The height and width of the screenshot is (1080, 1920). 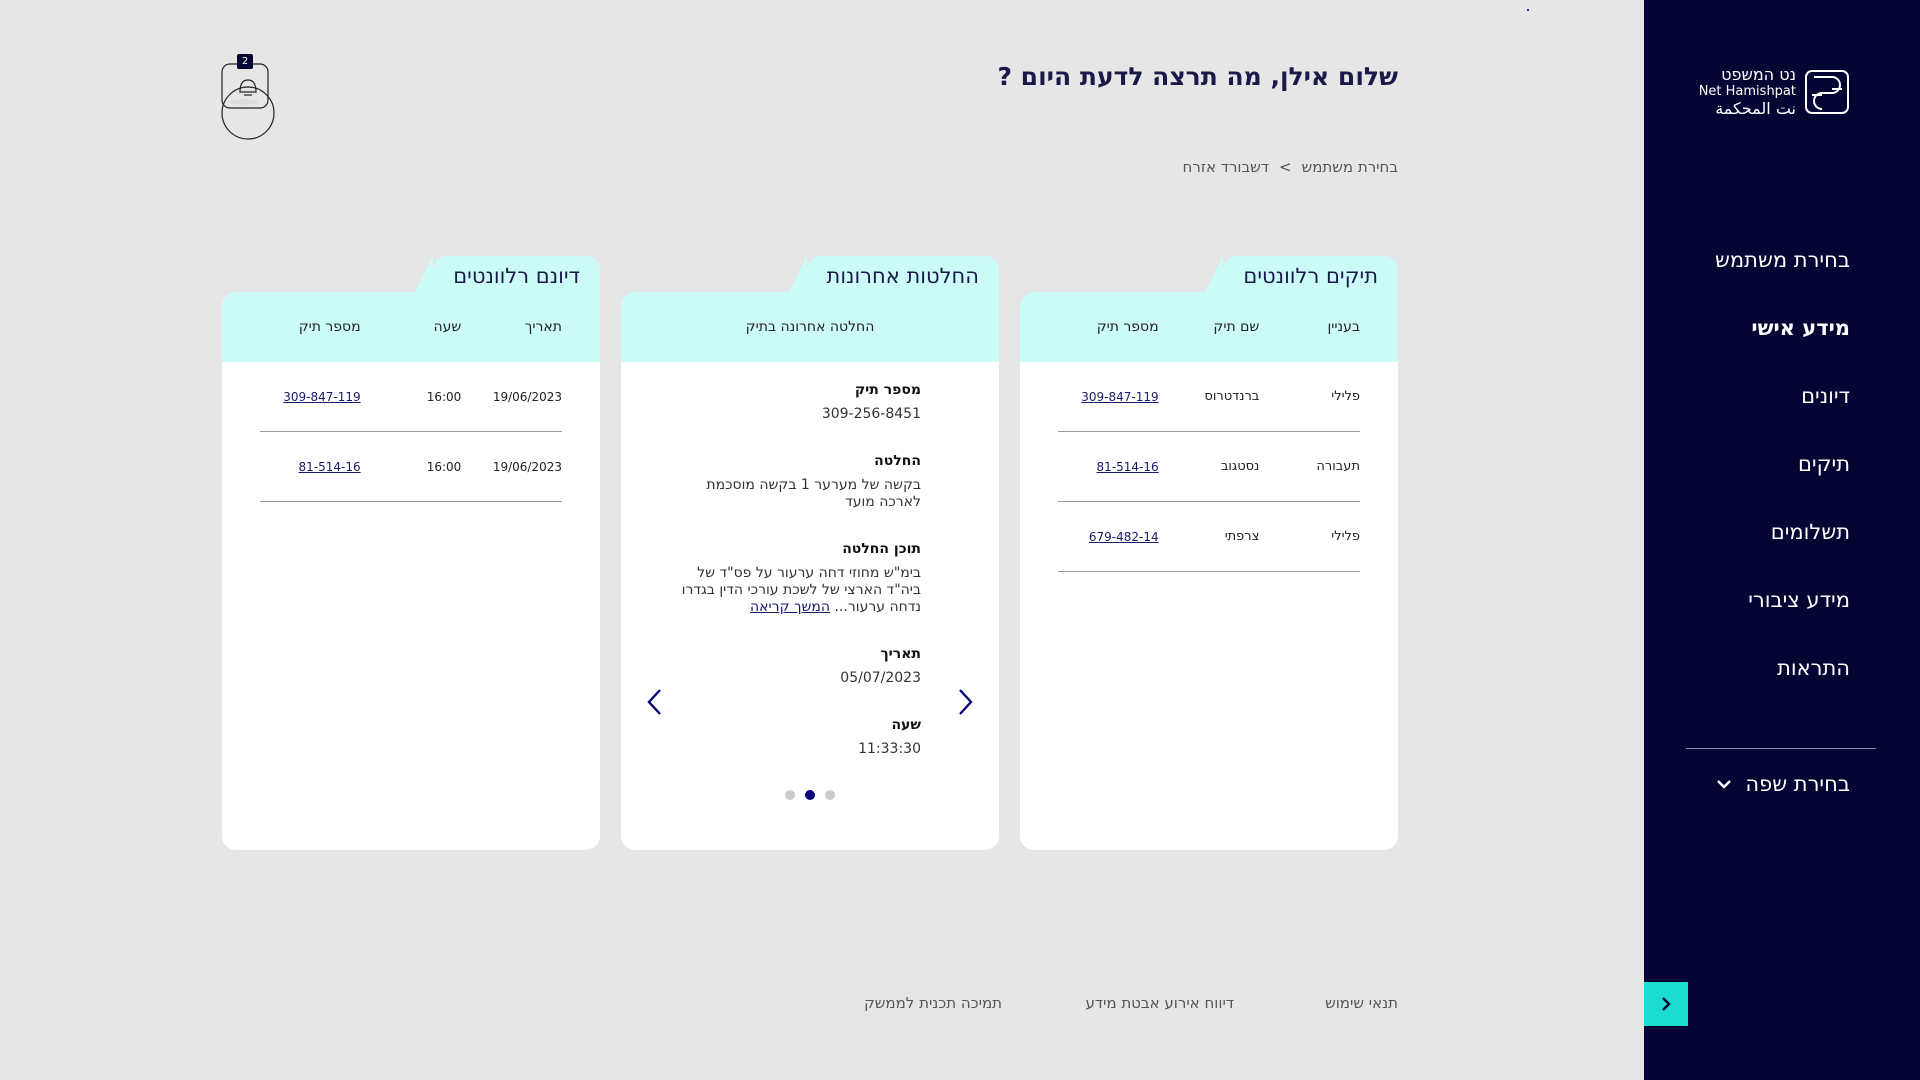 I want to click on breadcrumb-item-select-user: בחירת משתמש, so click(x=1350, y=167).